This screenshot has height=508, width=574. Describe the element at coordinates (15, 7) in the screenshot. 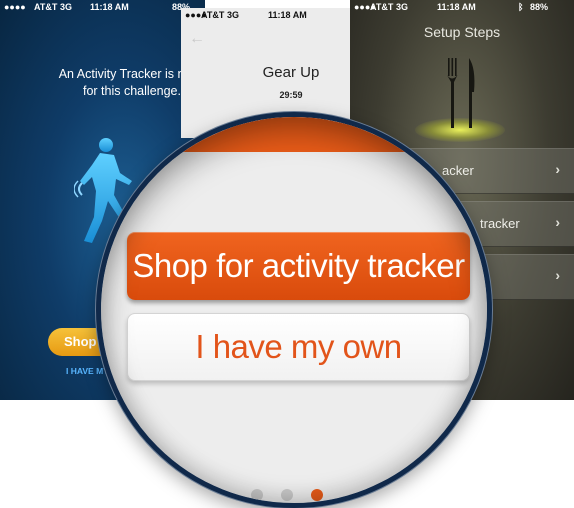

I see `signal-icon: ●●●●` at that location.